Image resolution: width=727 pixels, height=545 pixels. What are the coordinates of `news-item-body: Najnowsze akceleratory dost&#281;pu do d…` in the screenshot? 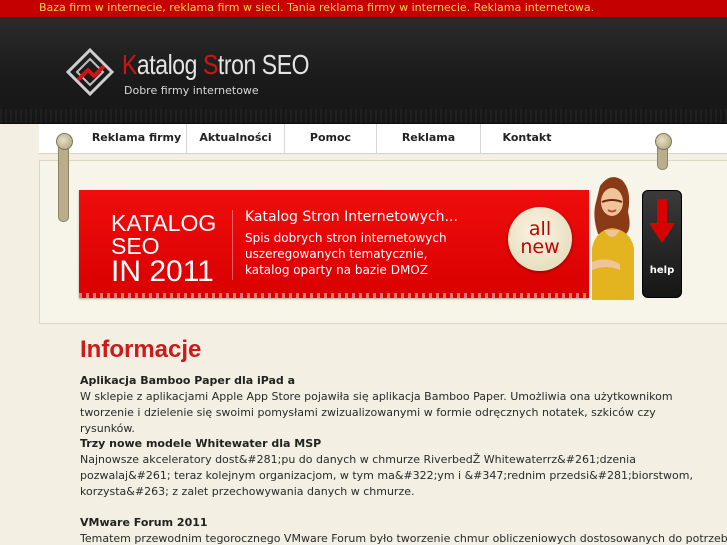 It's located at (386, 475).